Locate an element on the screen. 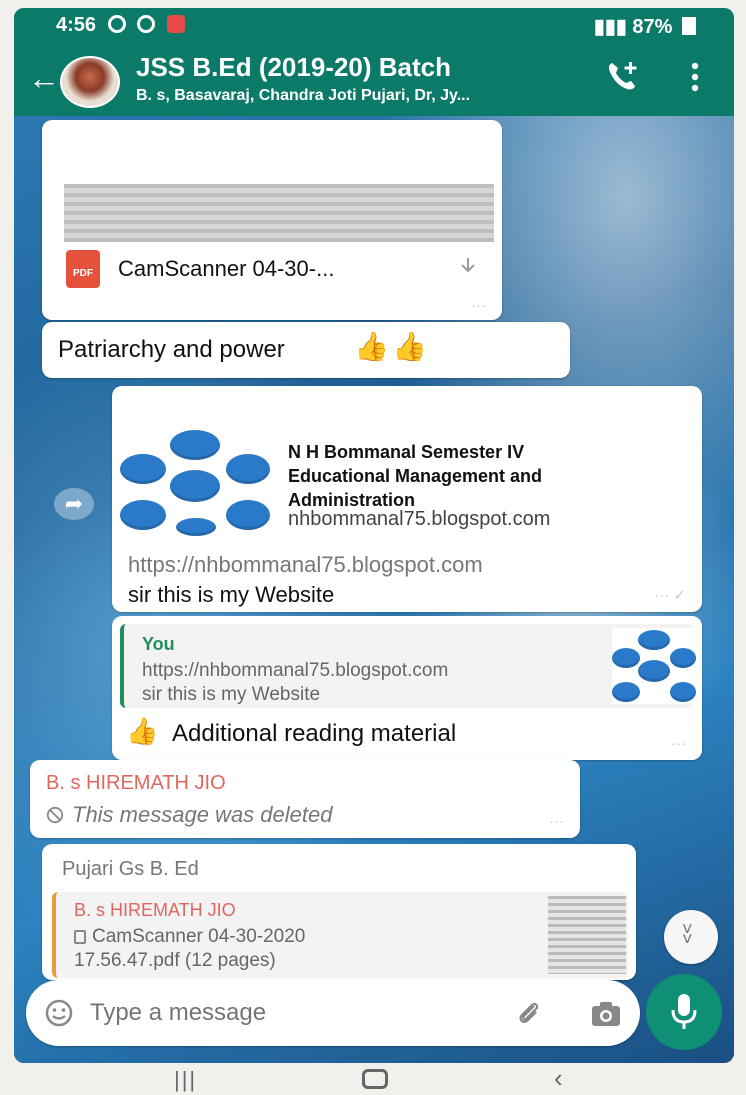  home-icon is located at coordinates (375, 1079).